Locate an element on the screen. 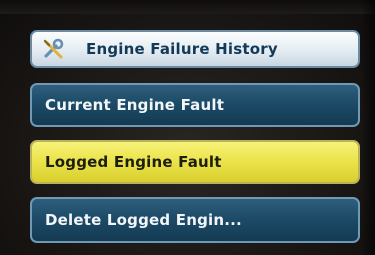  screen-edge-shadow is located at coordinates (368, 127).